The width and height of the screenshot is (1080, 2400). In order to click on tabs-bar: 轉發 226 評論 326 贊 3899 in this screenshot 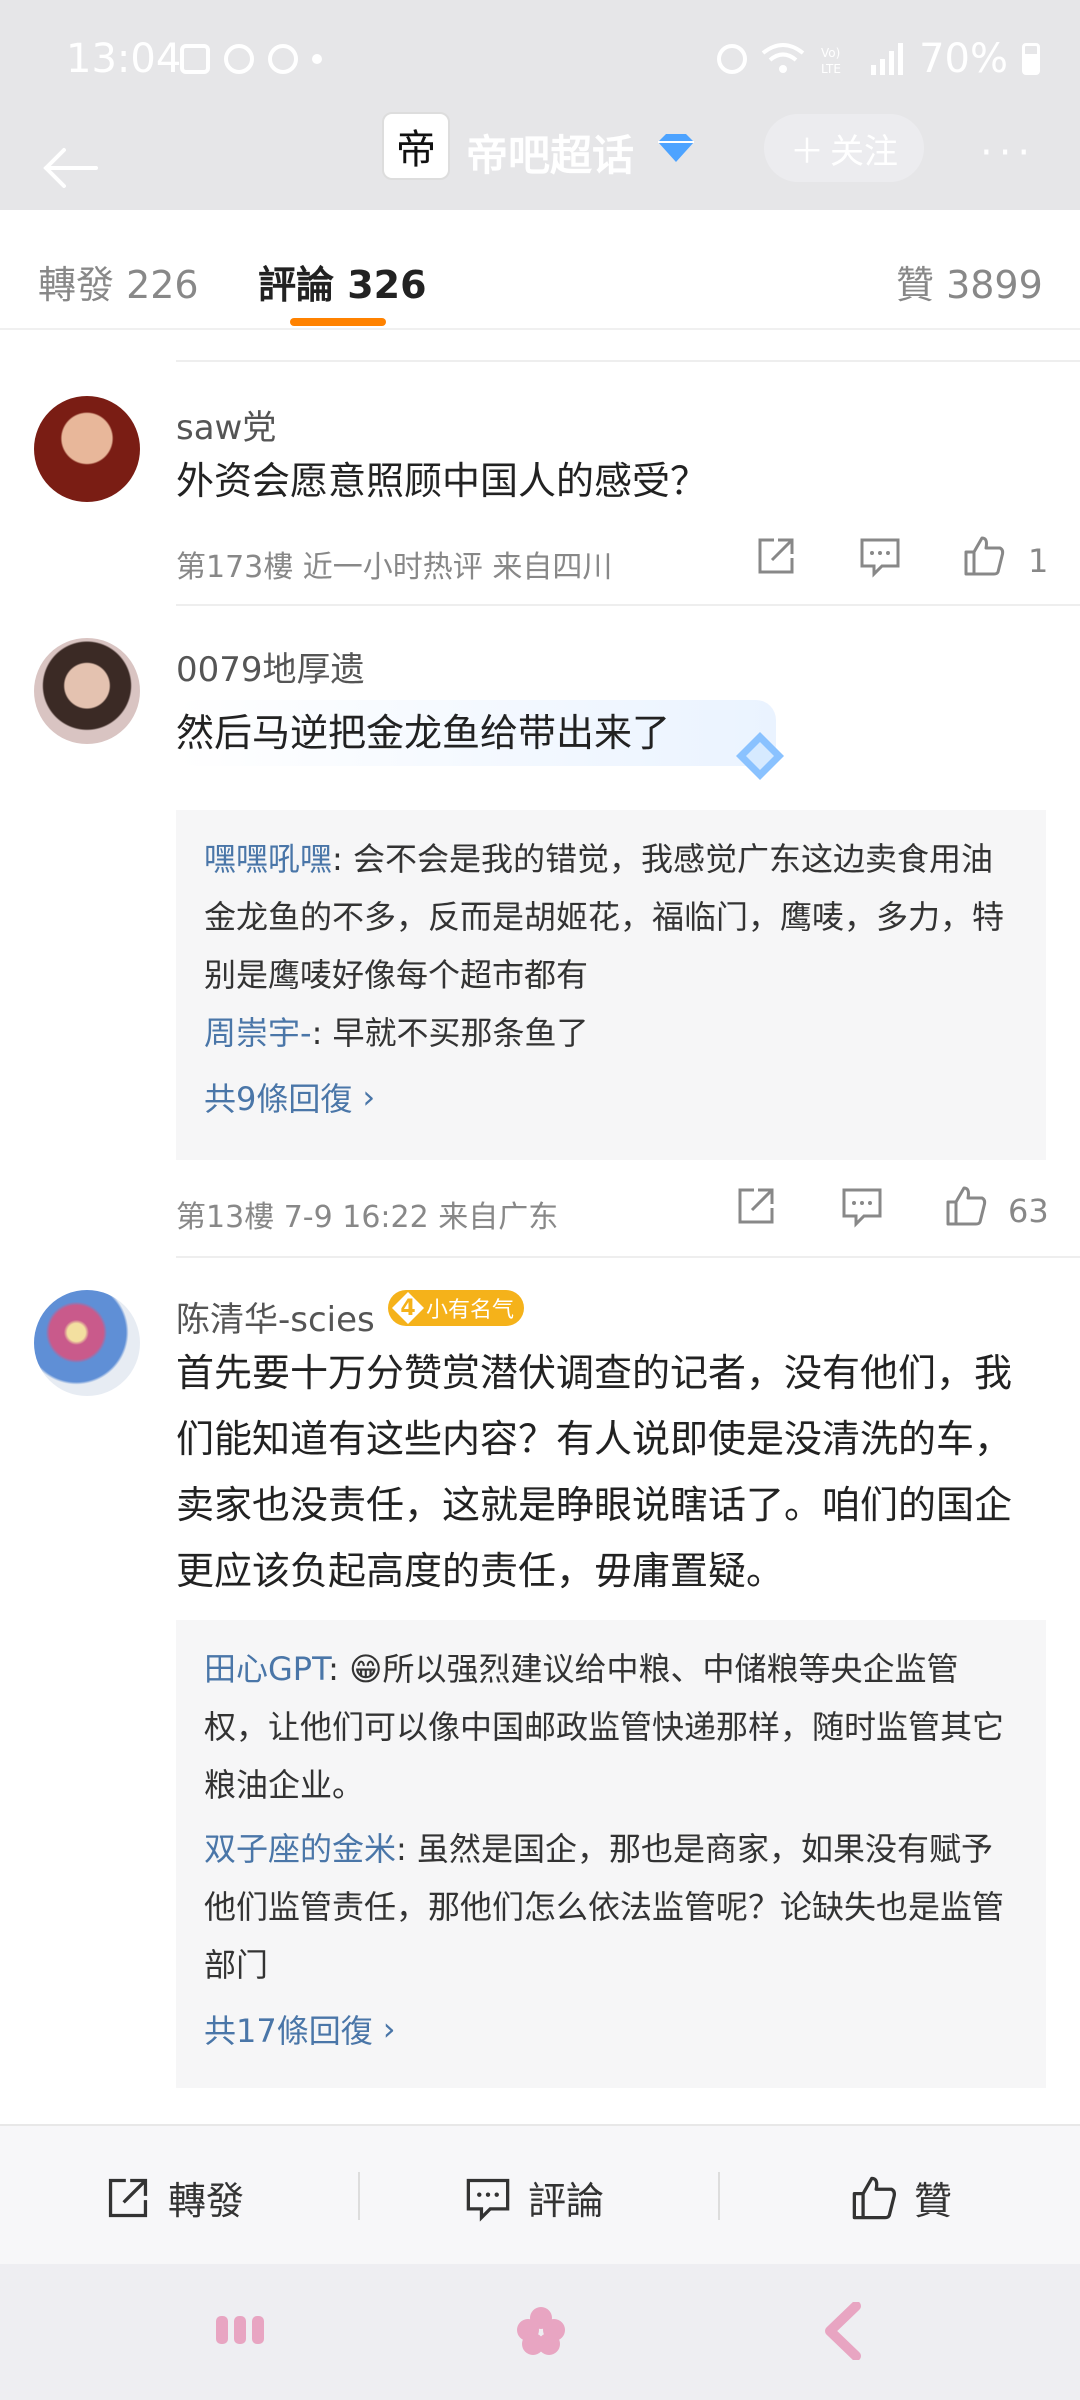, I will do `click(540, 270)`.